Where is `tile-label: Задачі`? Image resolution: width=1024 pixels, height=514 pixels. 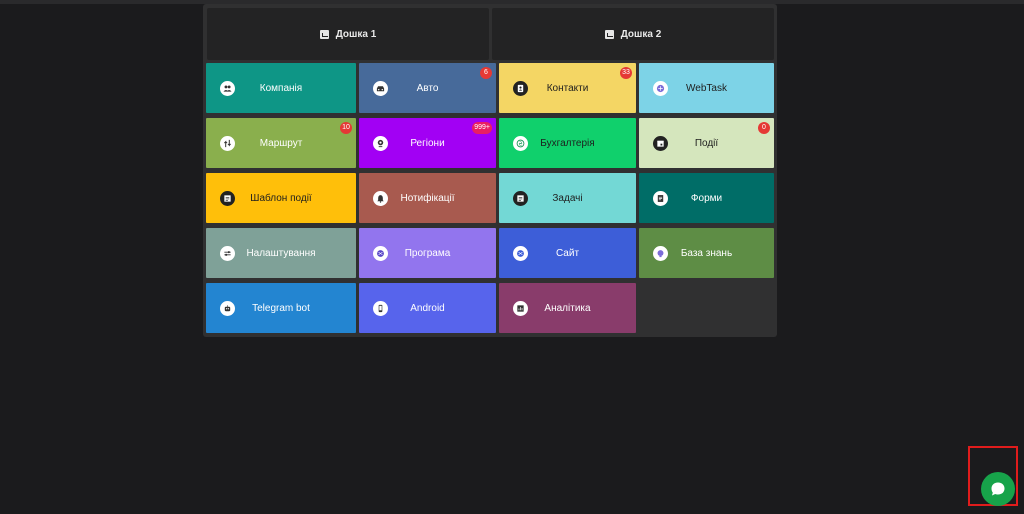
tile-label: Задачі is located at coordinates (567, 198).